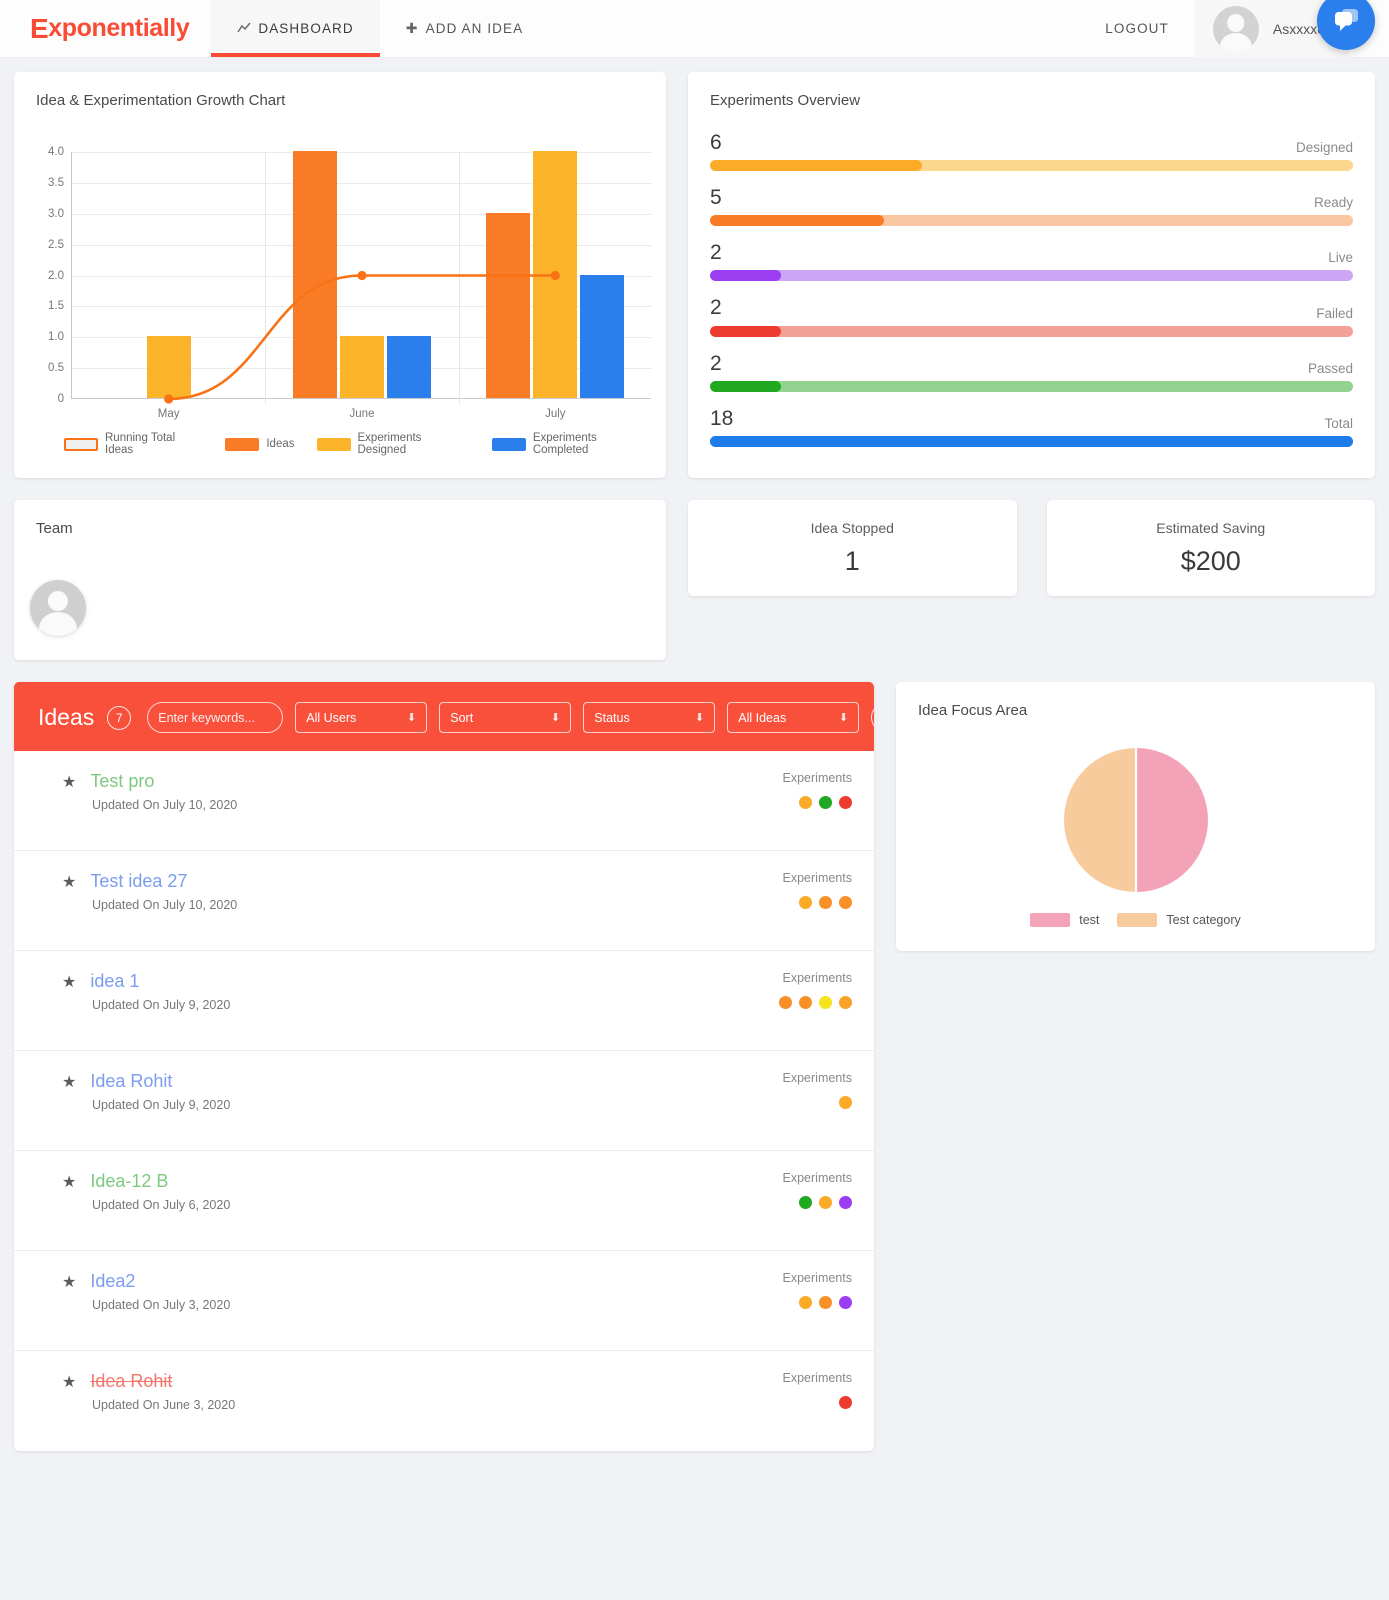 The image size is (1389, 1600). What do you see at coordinates (505, 717) in the screenshot?
I see `sort-filter: Sort ⬇` at bounding box center [505, 717].